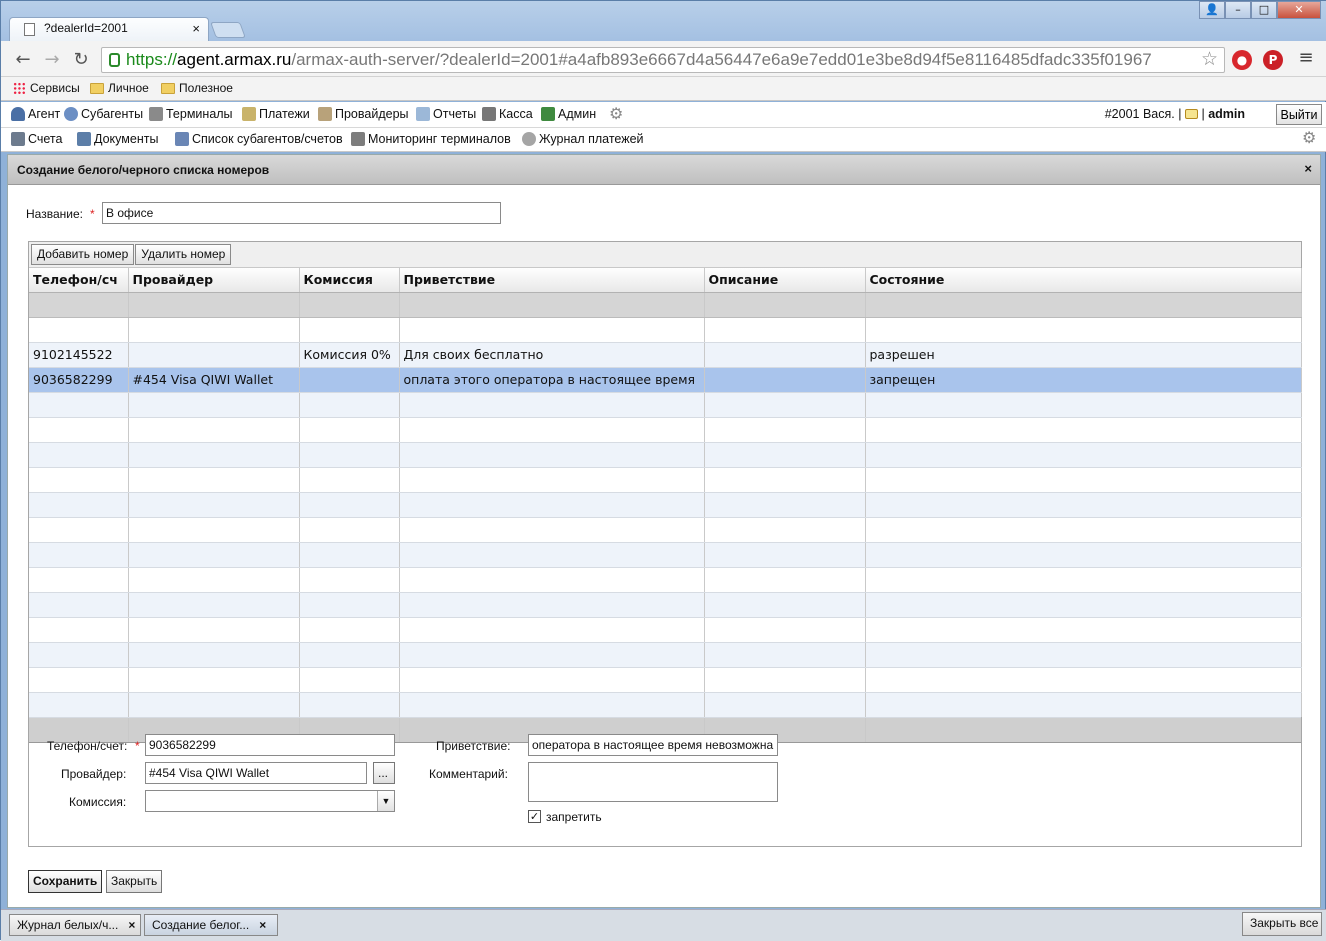 The width and height of the screenshot is (1326, 941). I want to click on logout-button: Выйти, so click(1299, 114).